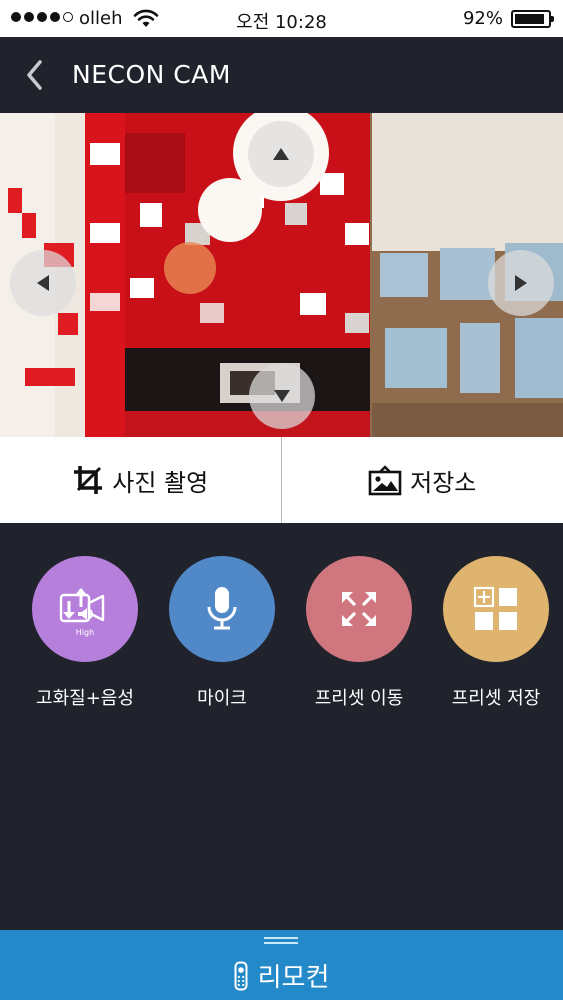  Describe the element at coordinates (482, 18) in the screenshot. I see `battery-percent: 92%` at that location.